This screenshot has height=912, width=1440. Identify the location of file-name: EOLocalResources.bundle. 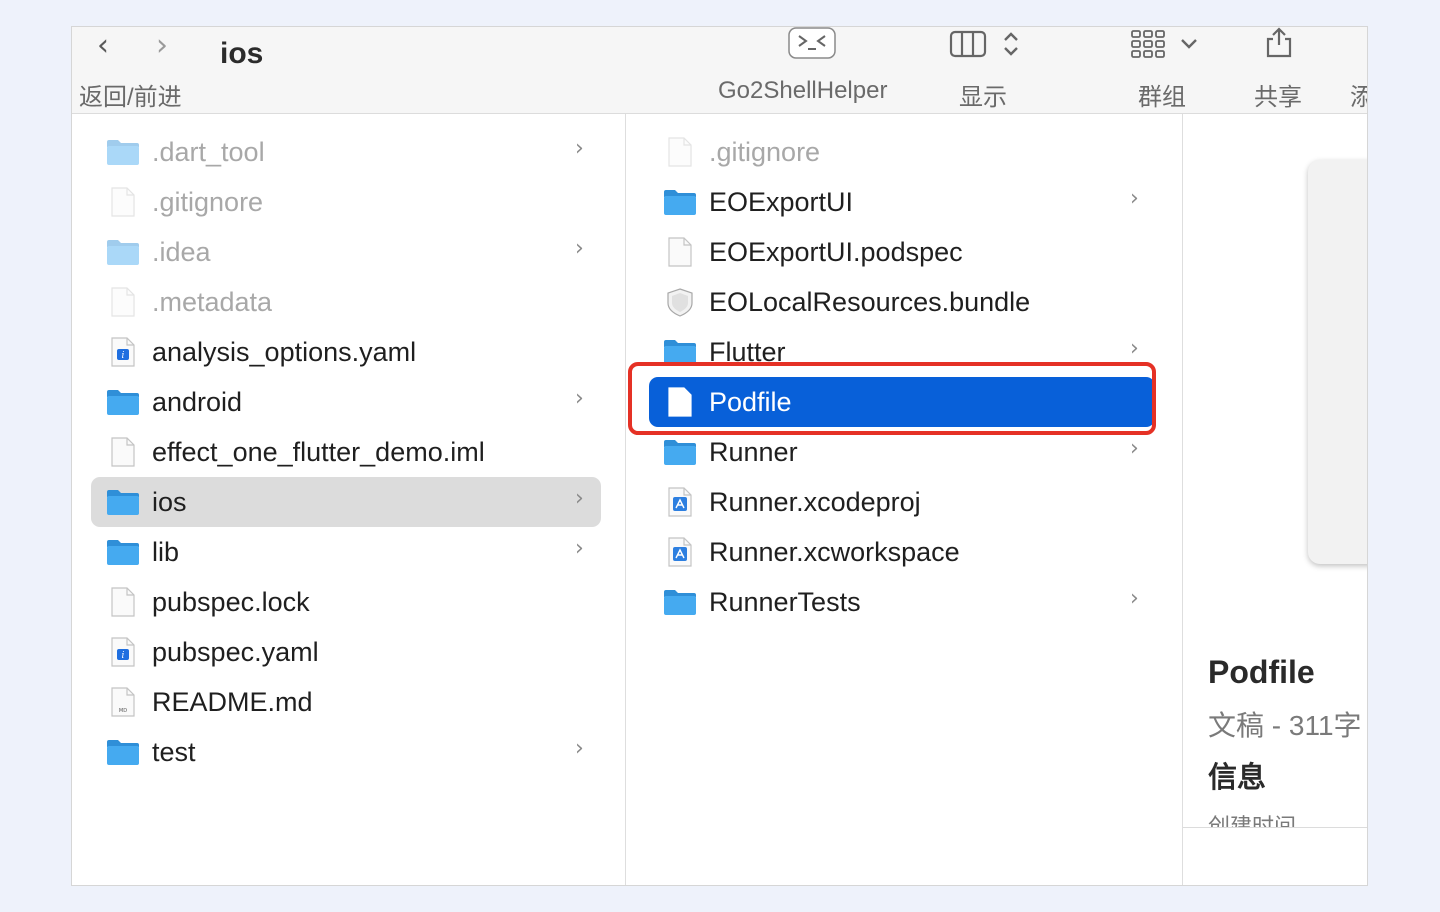
(870, 301).